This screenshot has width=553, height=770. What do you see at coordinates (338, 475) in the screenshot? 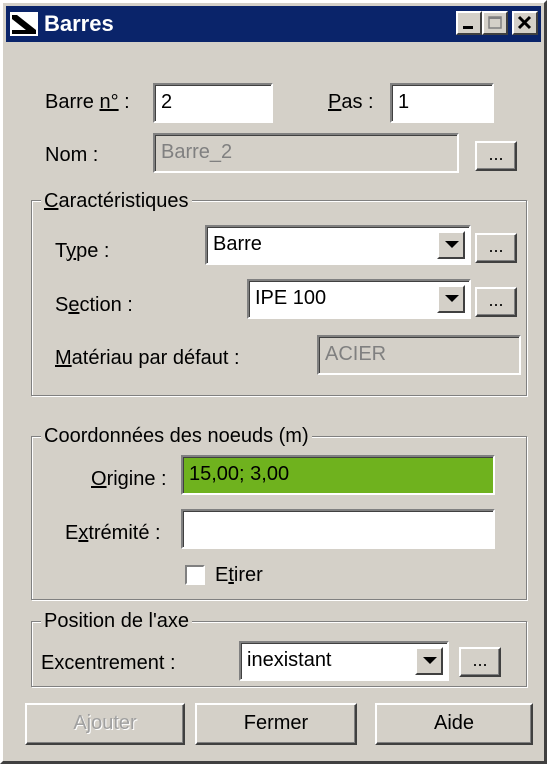
I see `origine-input: 15,00; 3,00` at bounding box center [338, 475].